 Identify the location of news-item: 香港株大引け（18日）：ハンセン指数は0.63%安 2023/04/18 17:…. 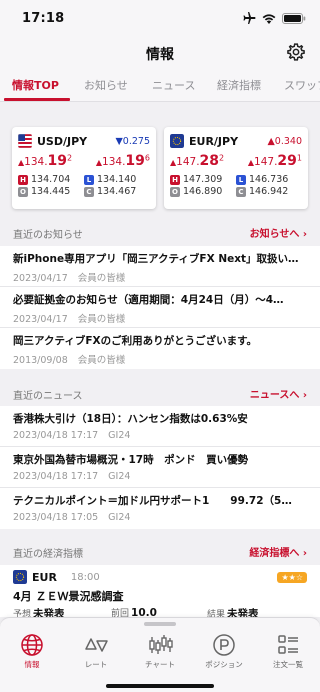
(160, 426).